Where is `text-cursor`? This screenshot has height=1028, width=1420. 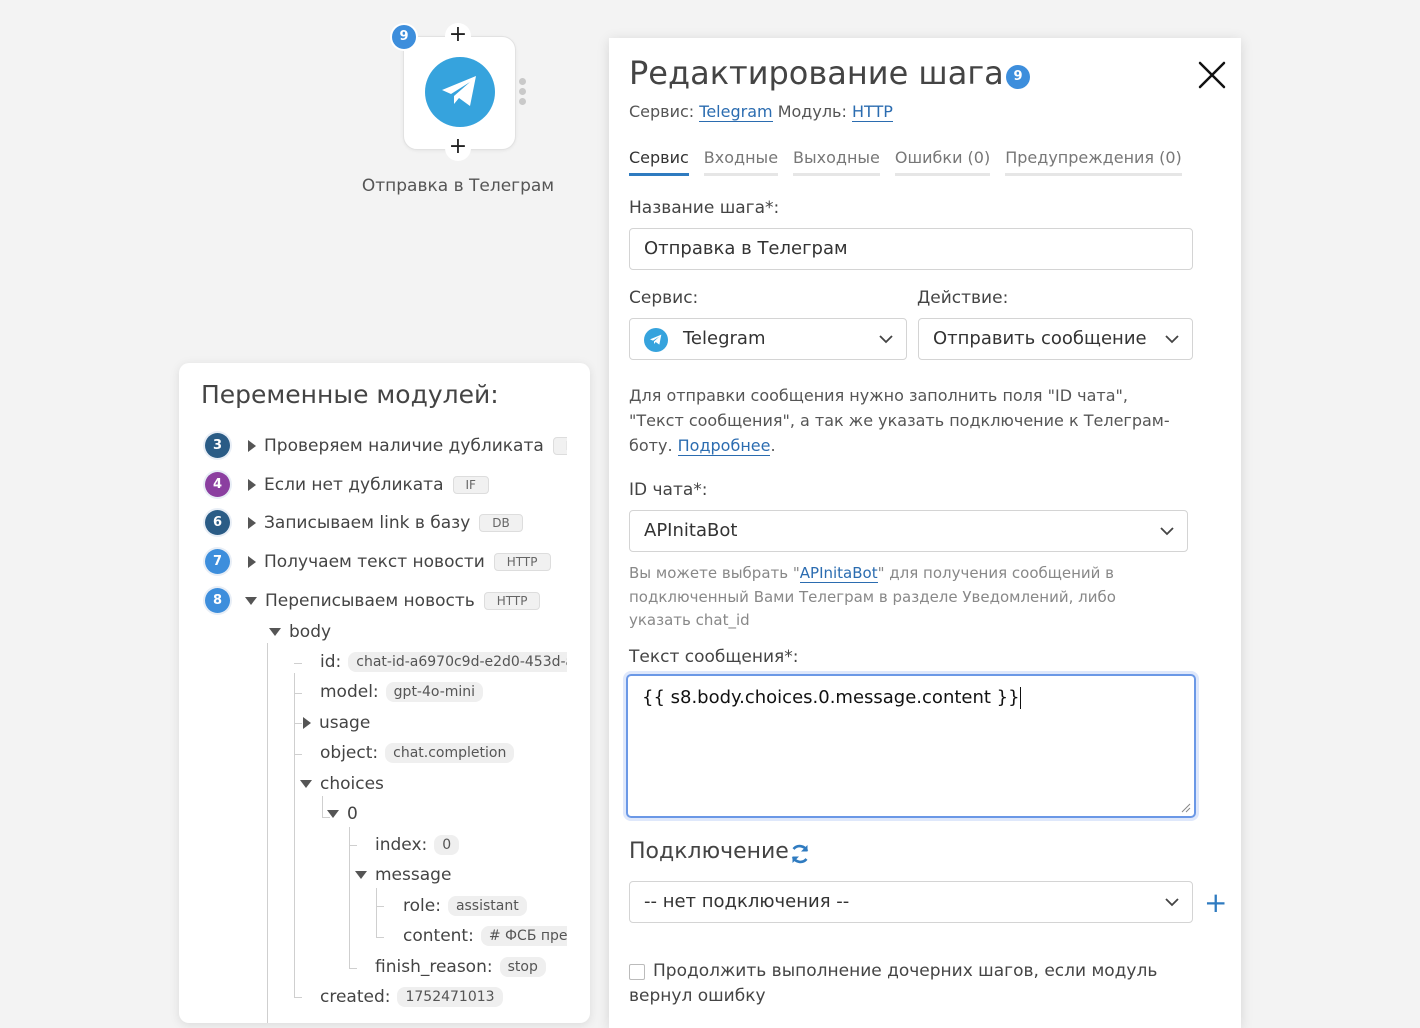 text-cursor is located at coordinates (1020, 698).